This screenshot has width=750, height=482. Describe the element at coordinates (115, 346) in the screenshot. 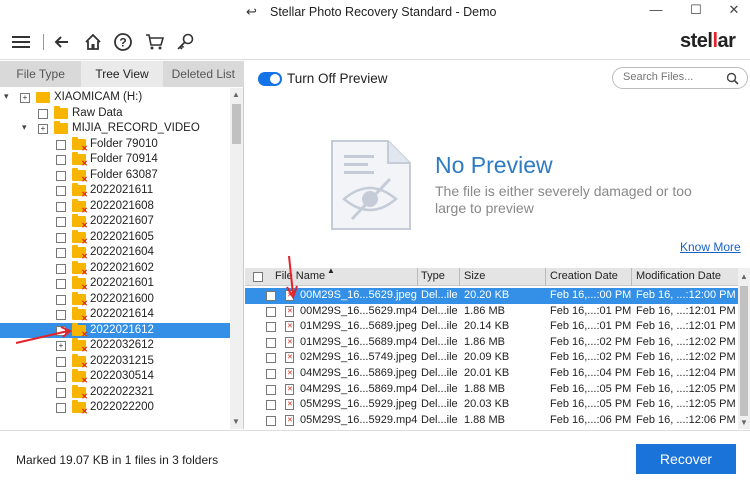

I see `tree-item: + ✕ 2022032612` at that location.